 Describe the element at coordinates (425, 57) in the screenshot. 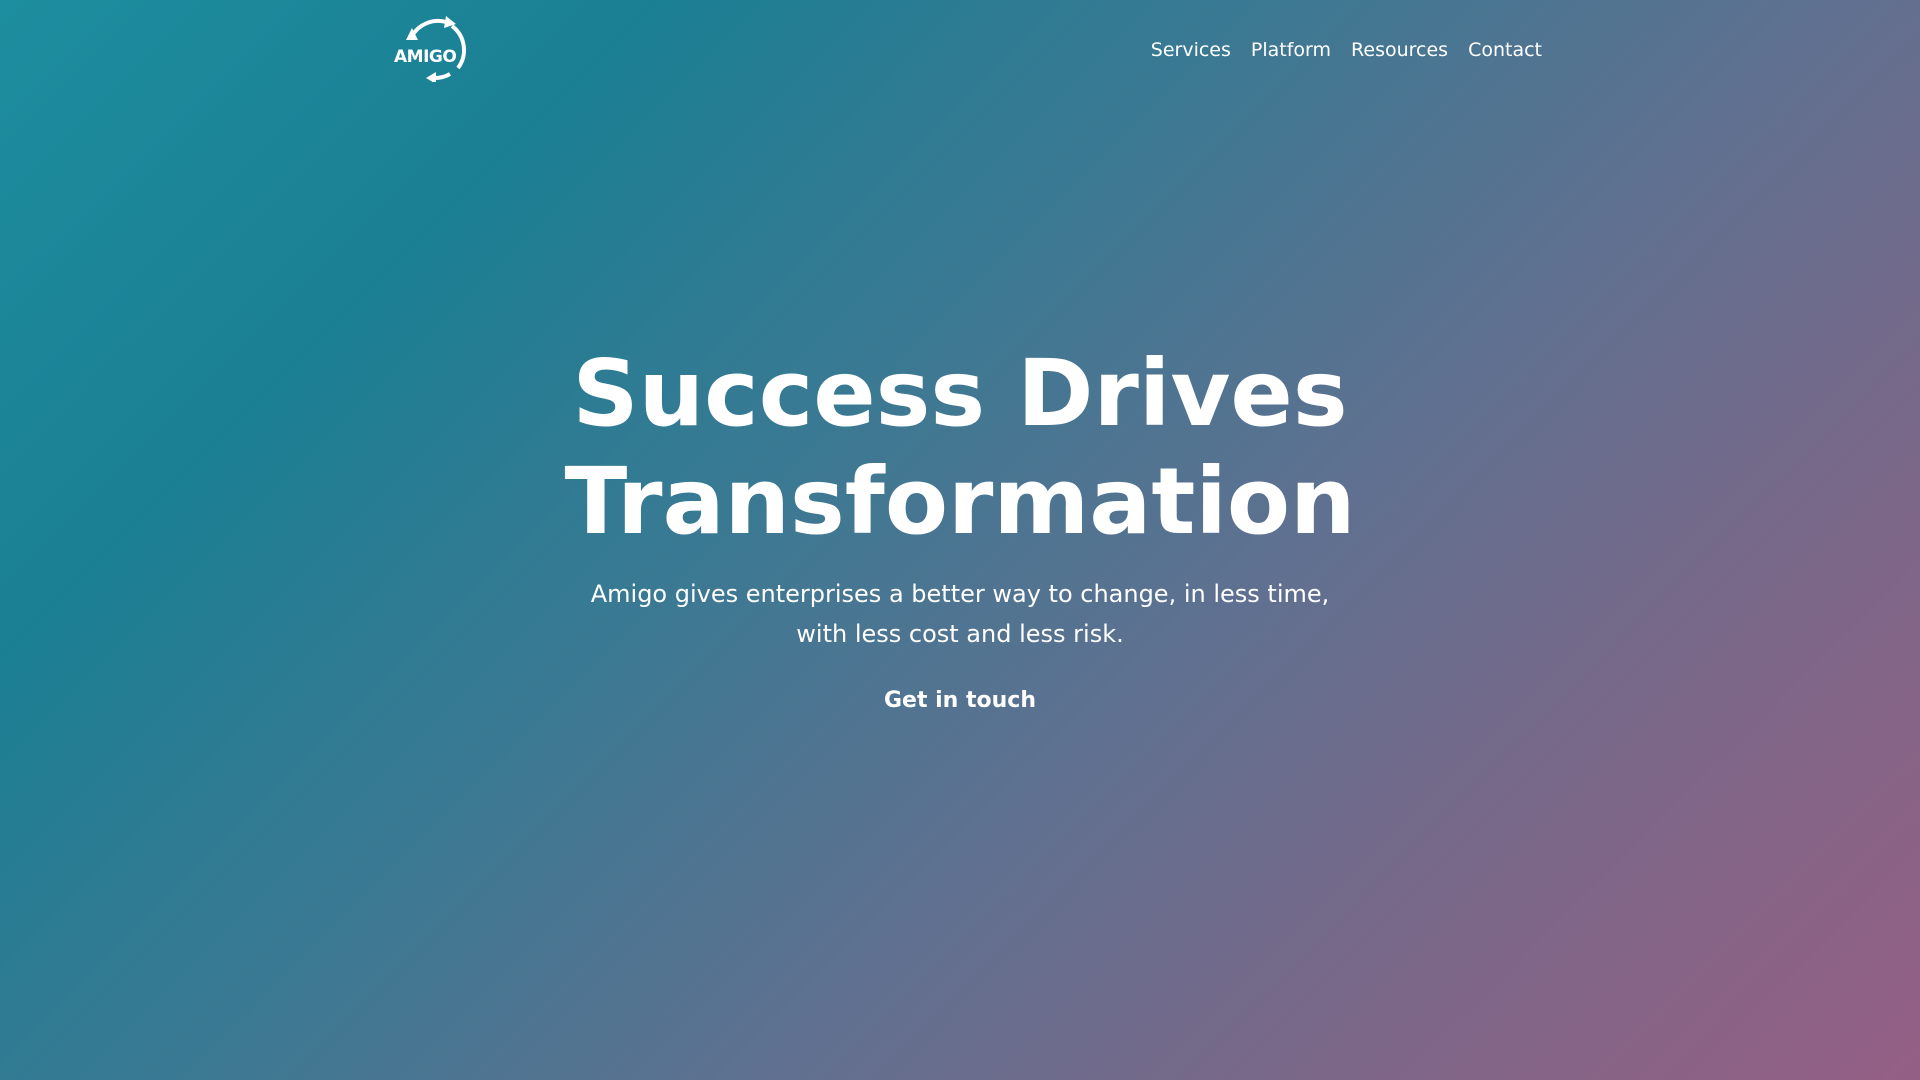

I see `logo-text: AMIGO` at that location.